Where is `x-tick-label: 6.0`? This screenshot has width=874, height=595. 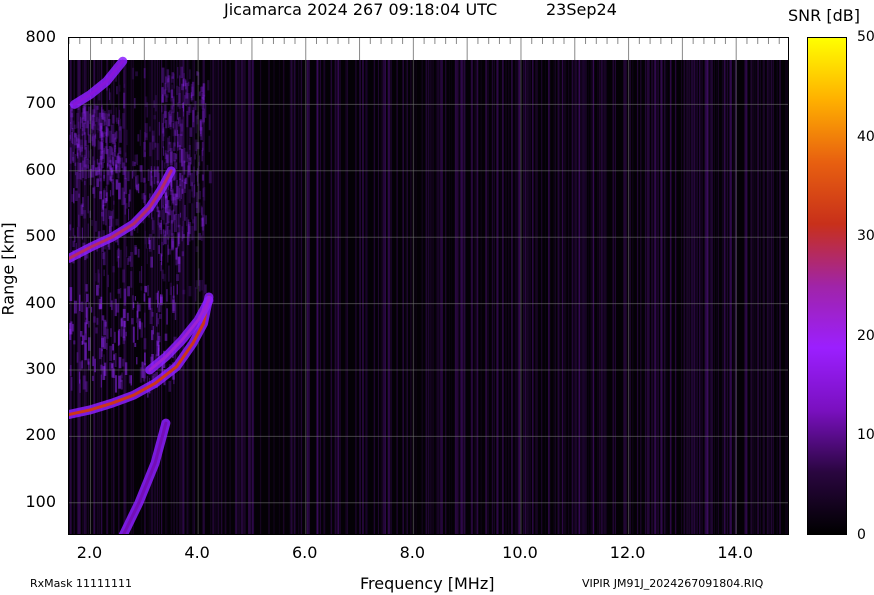 x-tick-label: 6.0 is located at coordinates (305, 552).